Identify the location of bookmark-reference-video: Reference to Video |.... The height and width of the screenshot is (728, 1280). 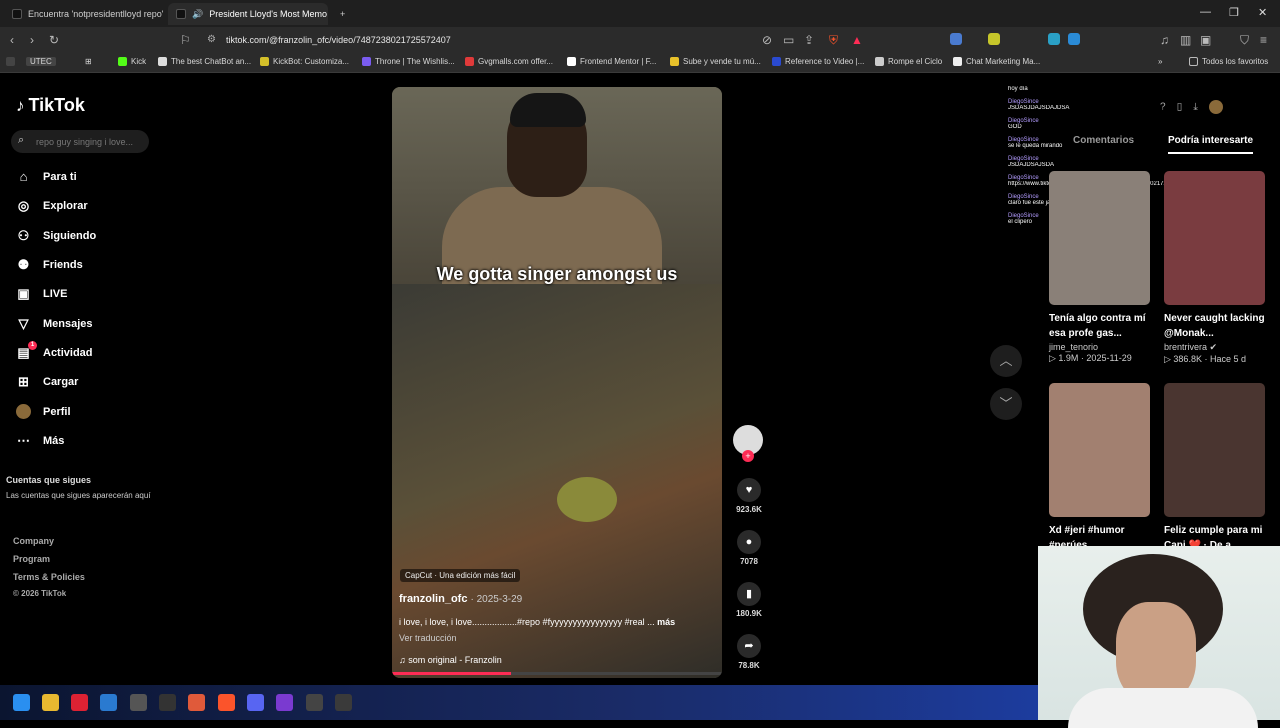
(818, 61).